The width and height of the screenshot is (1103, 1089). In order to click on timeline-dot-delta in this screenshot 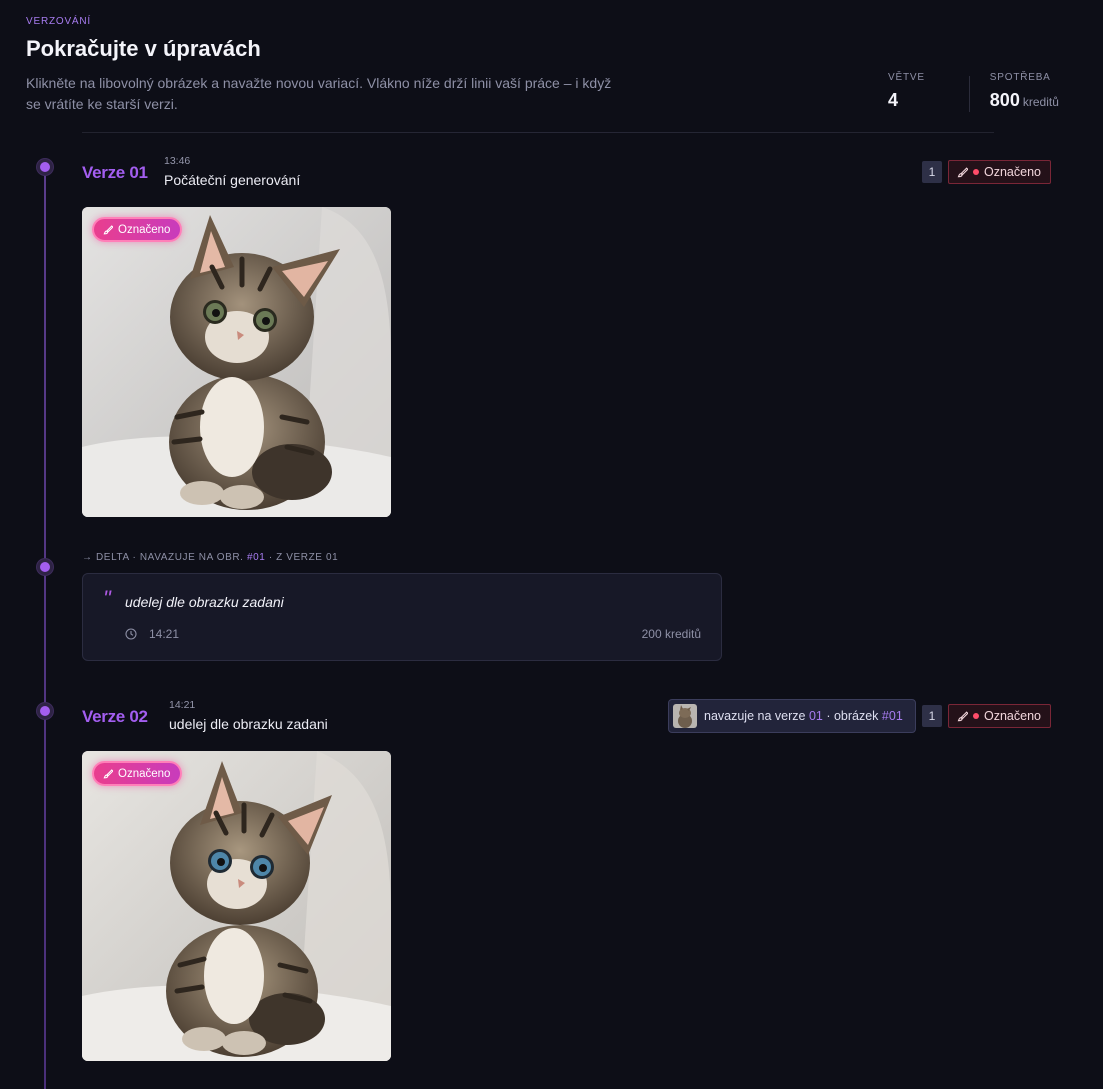, I will do `click(45, 567)`.